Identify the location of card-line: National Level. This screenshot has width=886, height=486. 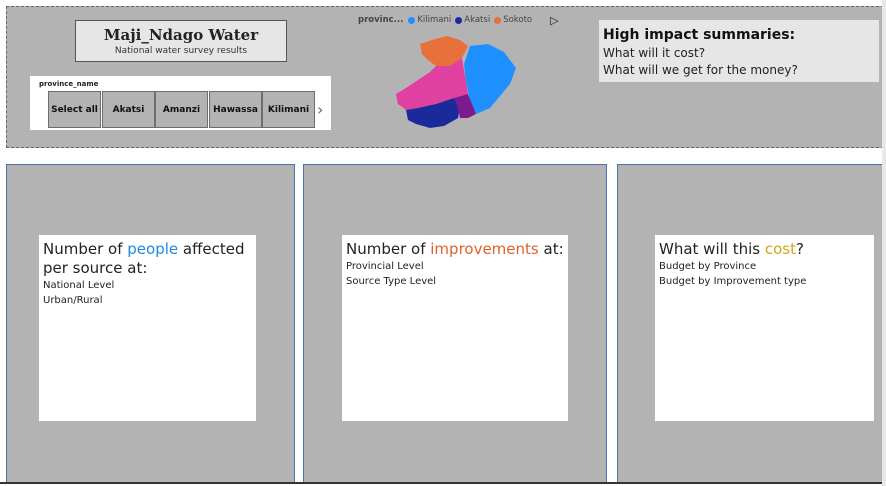
(79, 285).